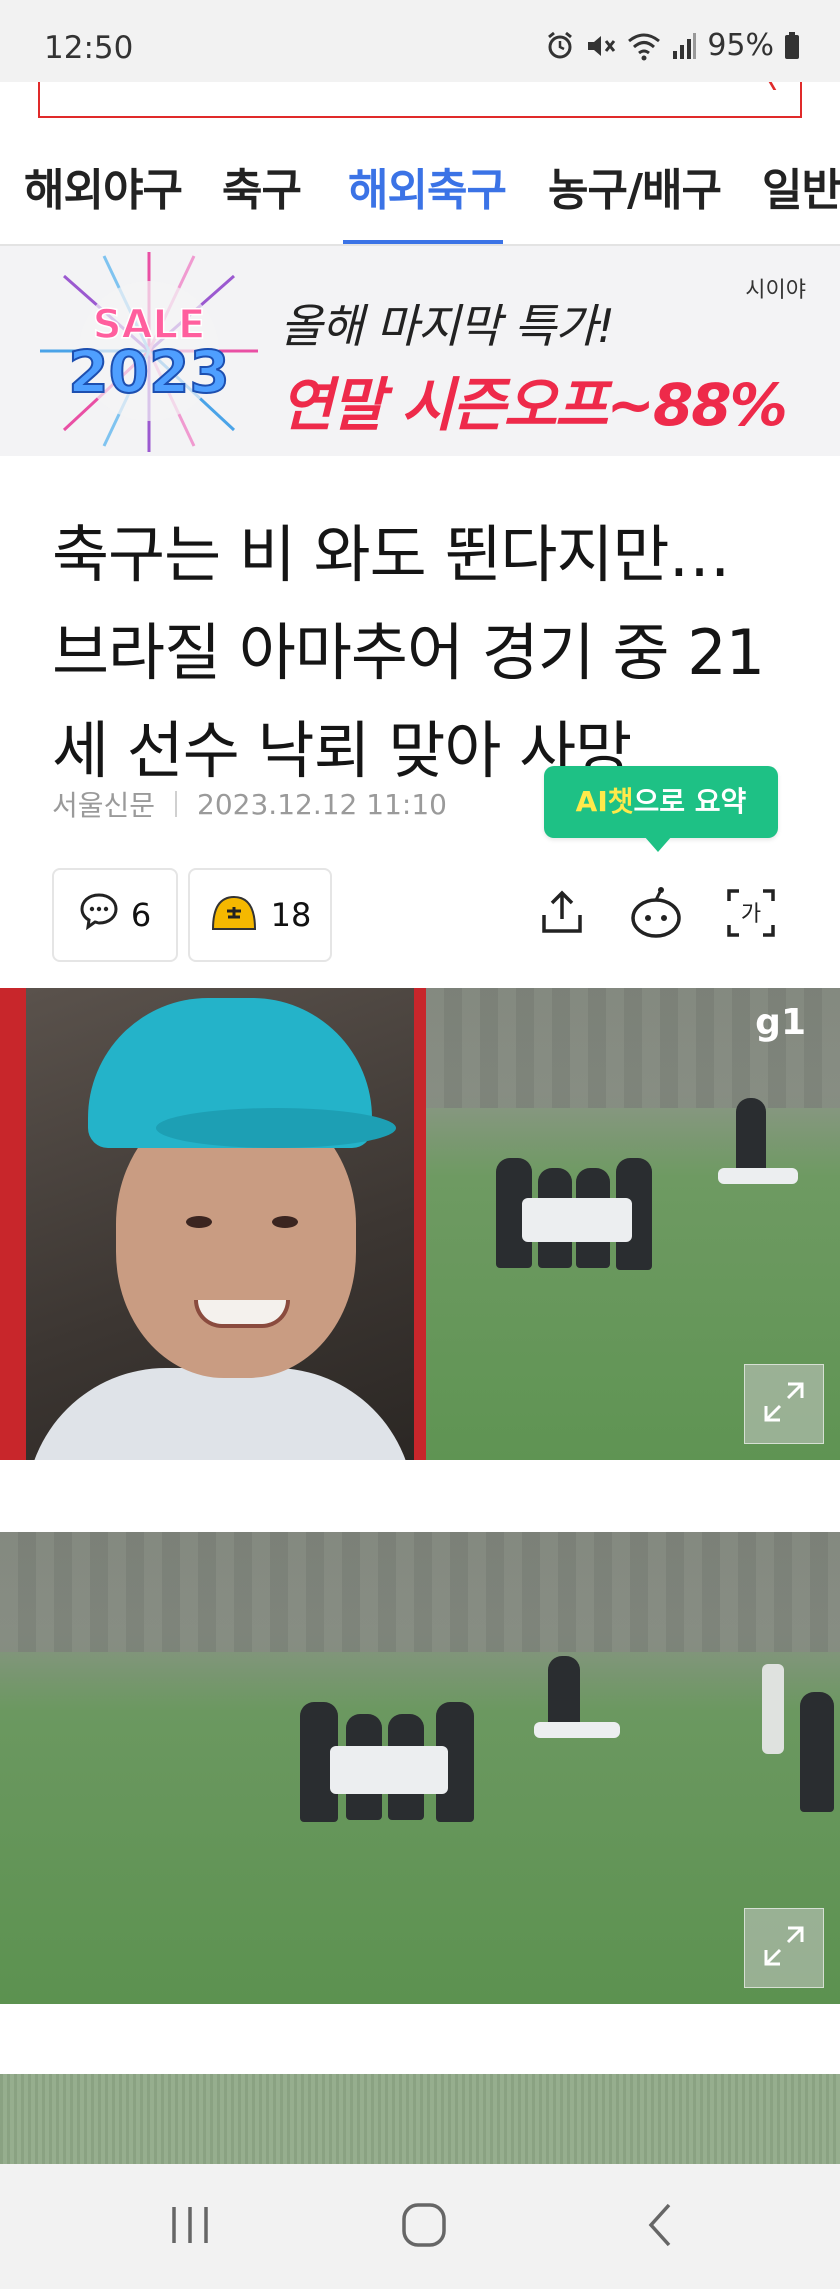 This screenshot has width=840, height=2289. Describe the element at coordinates (604, 801) in the screenshot. I see `ai-summary-highlight: AI챗` at that location.